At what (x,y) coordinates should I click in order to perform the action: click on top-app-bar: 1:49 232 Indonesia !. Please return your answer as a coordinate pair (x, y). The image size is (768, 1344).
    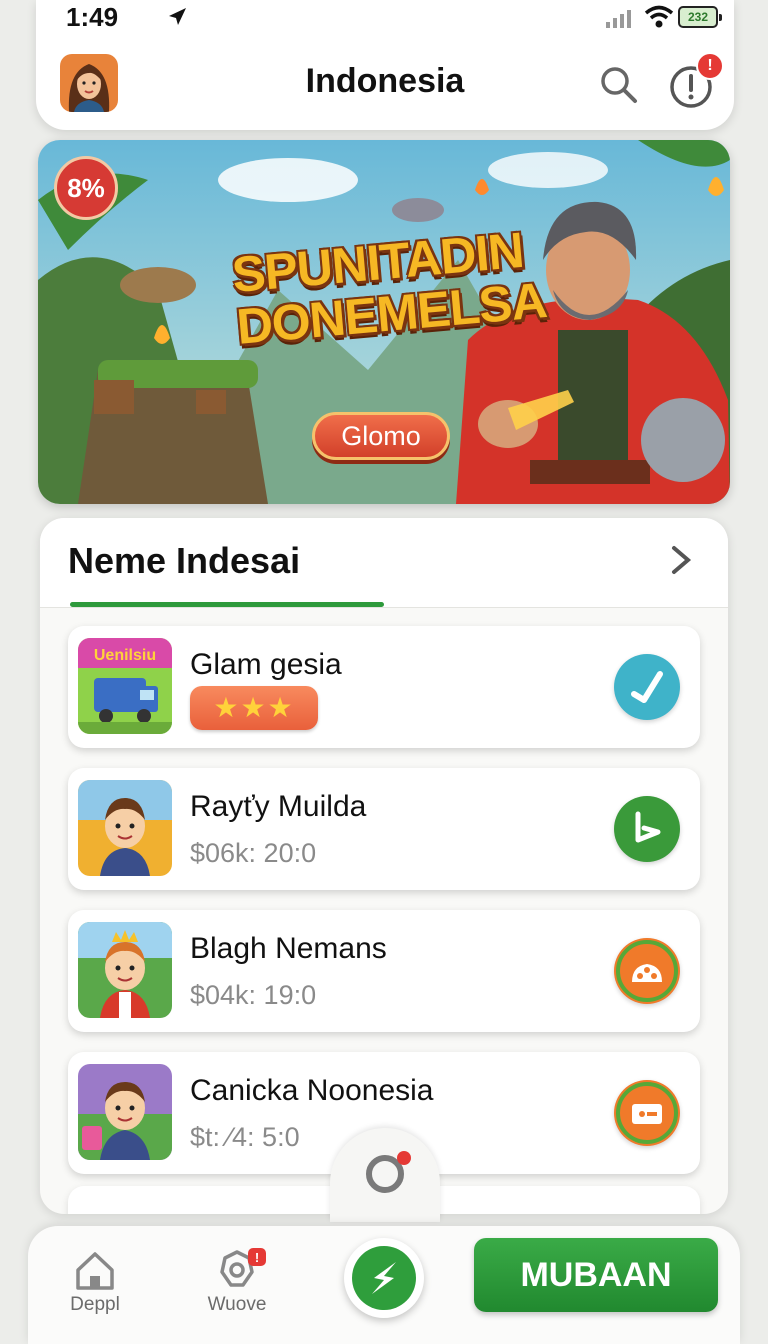
    Looking at the image, I should click on (385, 65).